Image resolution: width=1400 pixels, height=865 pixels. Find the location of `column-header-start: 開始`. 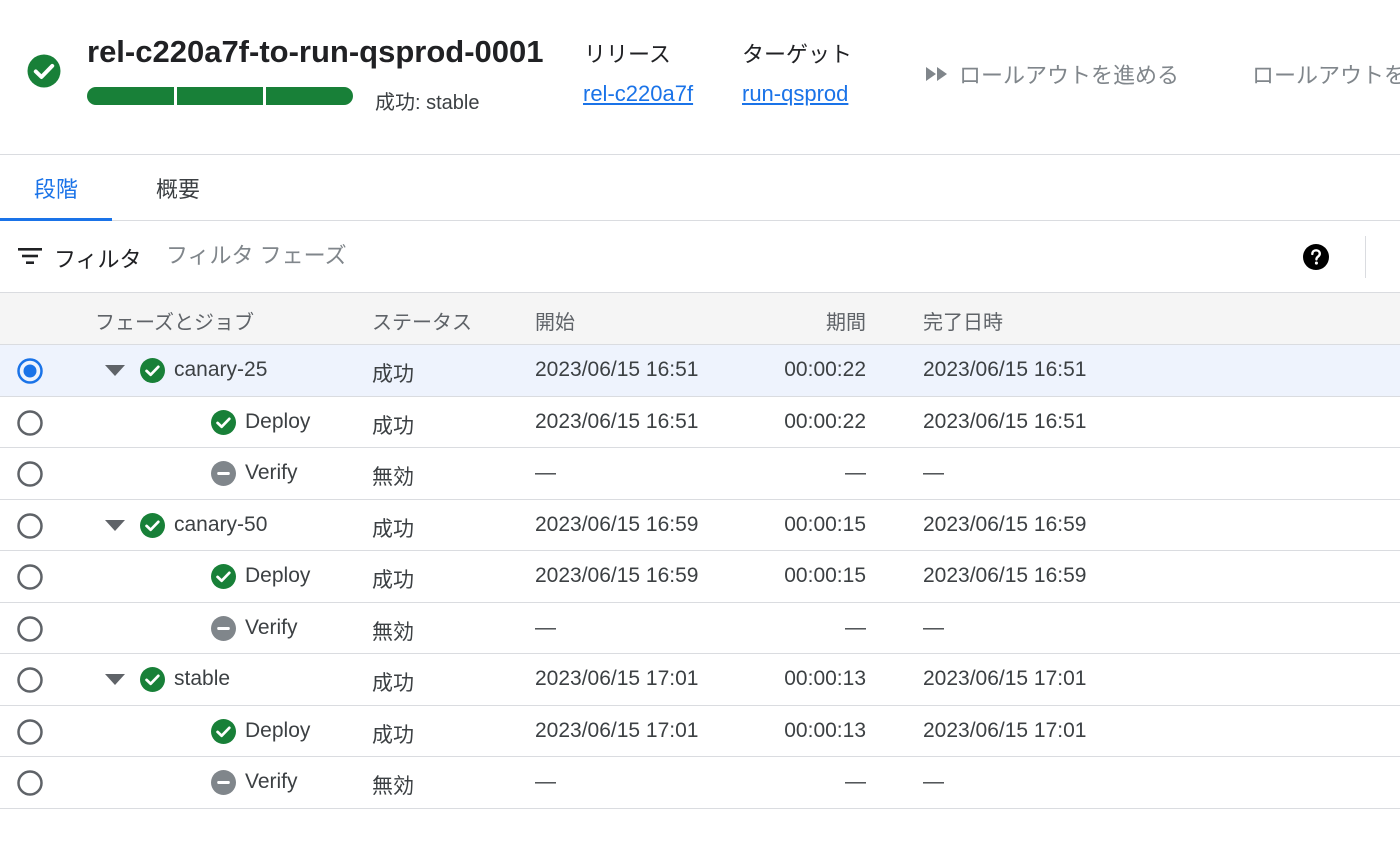

column-header-start: 開始 is located at coordinates (555, 320).